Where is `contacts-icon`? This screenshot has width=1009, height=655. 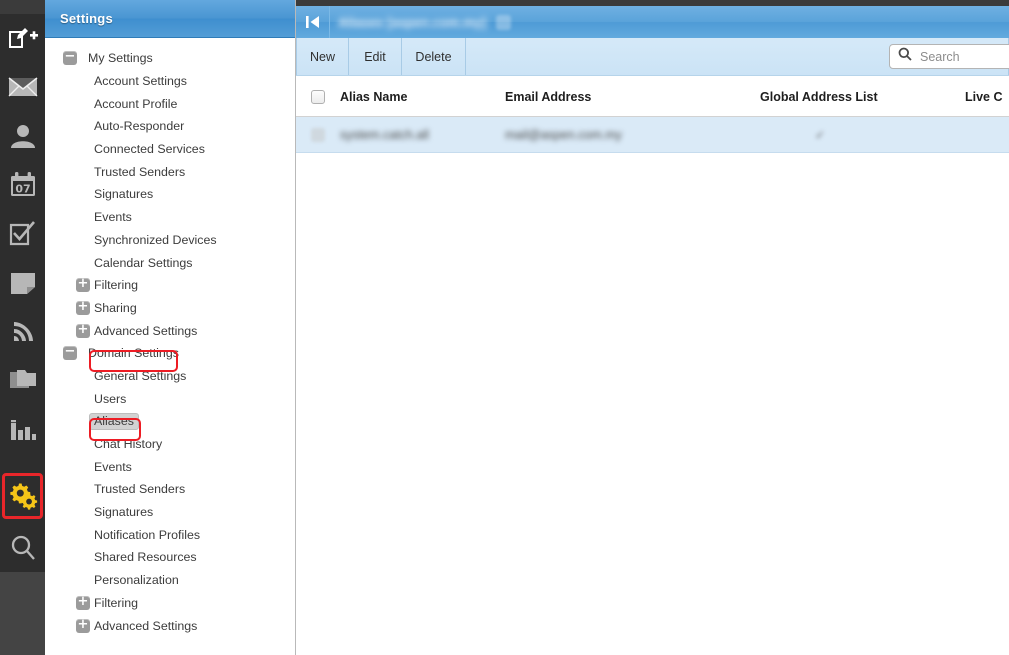
contacts-icon is located at coordinates (22, 135).